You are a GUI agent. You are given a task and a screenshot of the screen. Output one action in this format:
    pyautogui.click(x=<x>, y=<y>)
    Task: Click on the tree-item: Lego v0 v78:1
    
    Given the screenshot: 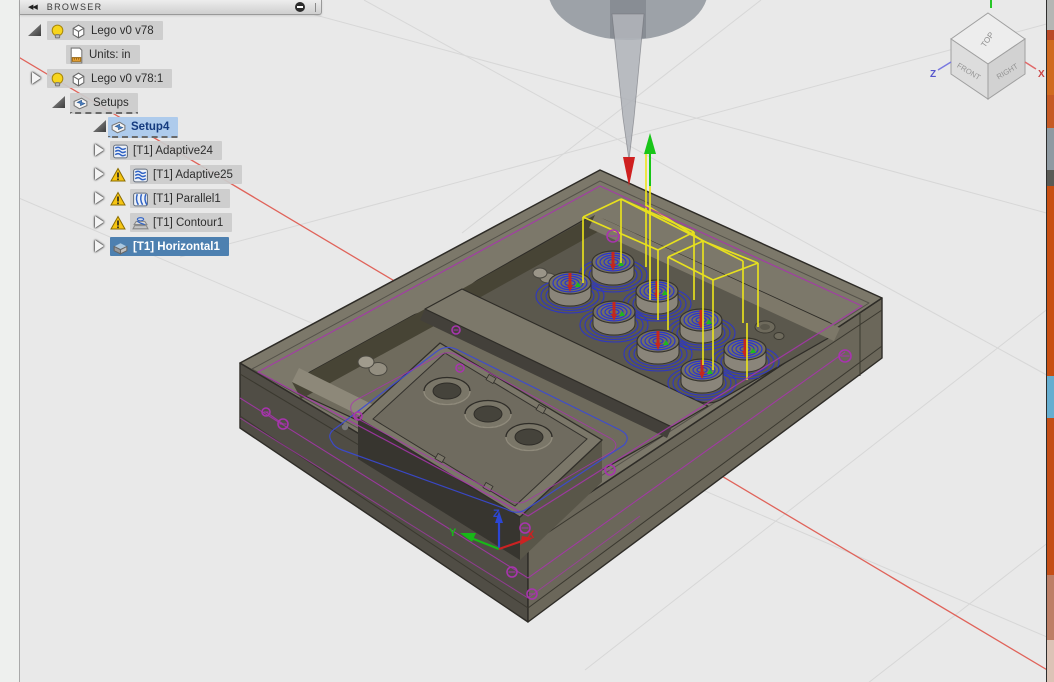 What is the action you would take?
    pyautogui.click(x=110, y=78)
    